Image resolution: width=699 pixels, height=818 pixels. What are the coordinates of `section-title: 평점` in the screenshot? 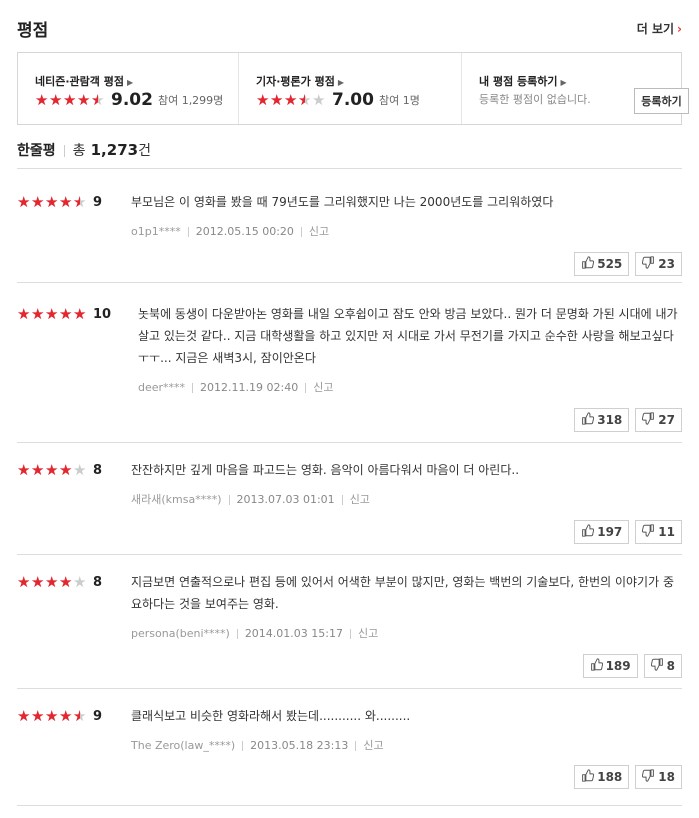 It's located at (33, 31).